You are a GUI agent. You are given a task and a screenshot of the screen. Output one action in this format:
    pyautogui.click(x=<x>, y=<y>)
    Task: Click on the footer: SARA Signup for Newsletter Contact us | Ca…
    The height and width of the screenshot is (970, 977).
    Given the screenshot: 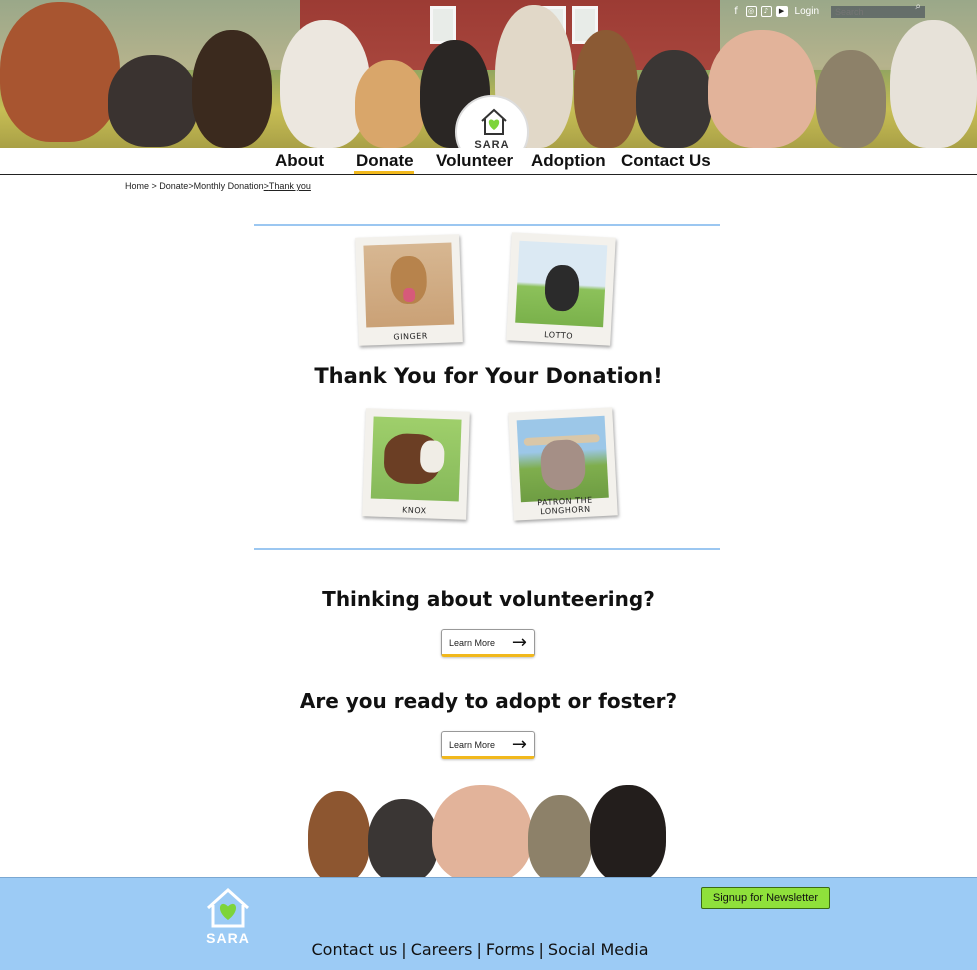 What is the action you would take?
    pyautogui.click(x=488, y=923)
    